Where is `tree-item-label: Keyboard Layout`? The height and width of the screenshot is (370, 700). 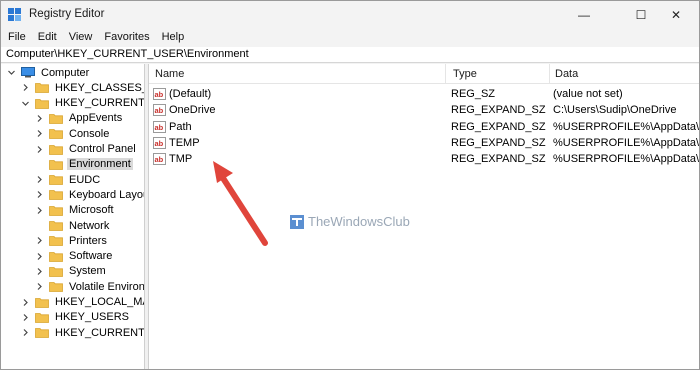
tree-item-label: Keyboard Layout is located at coordinates (107, 194).